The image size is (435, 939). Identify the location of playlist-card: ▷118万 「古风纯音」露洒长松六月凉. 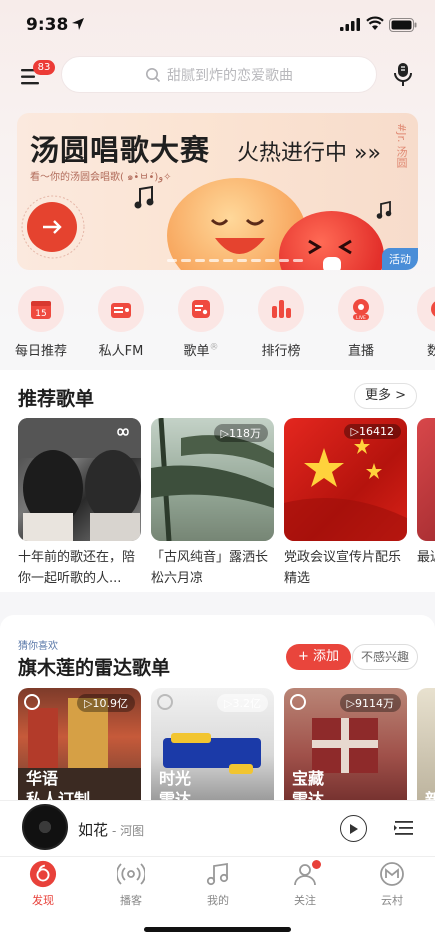
(212, 503).